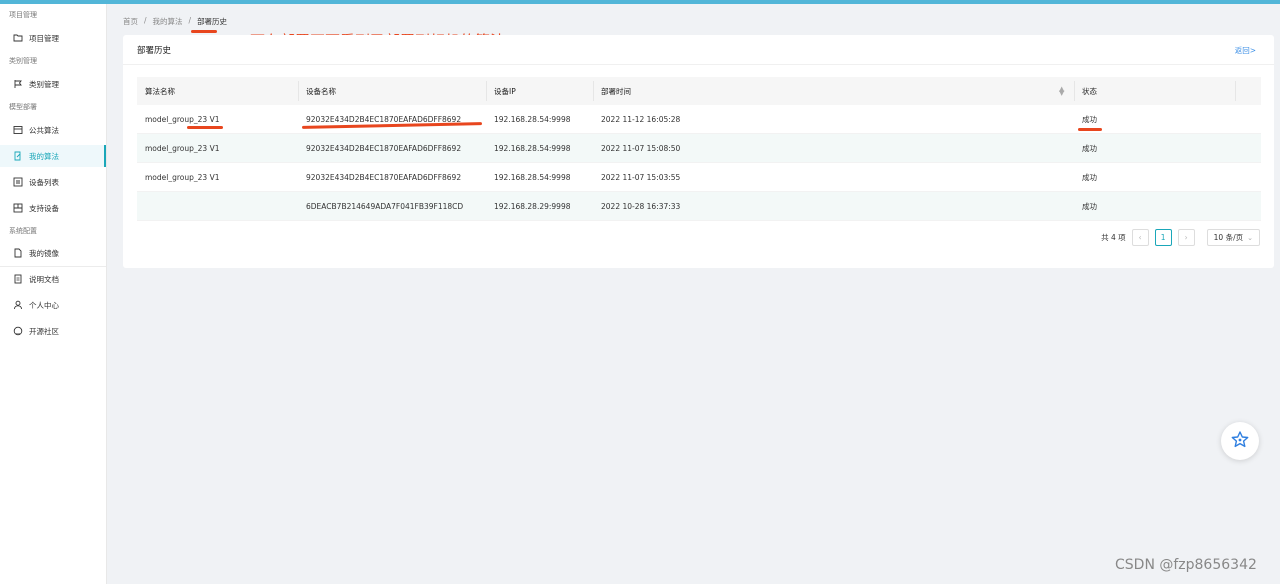 Image resolution: width=1280 pixels, height=584 pixels. What do you see at coordinates (23, 107) in the screenshot?
I see `section-model-deploy: 模型部署` at bounding box center [23, 107].